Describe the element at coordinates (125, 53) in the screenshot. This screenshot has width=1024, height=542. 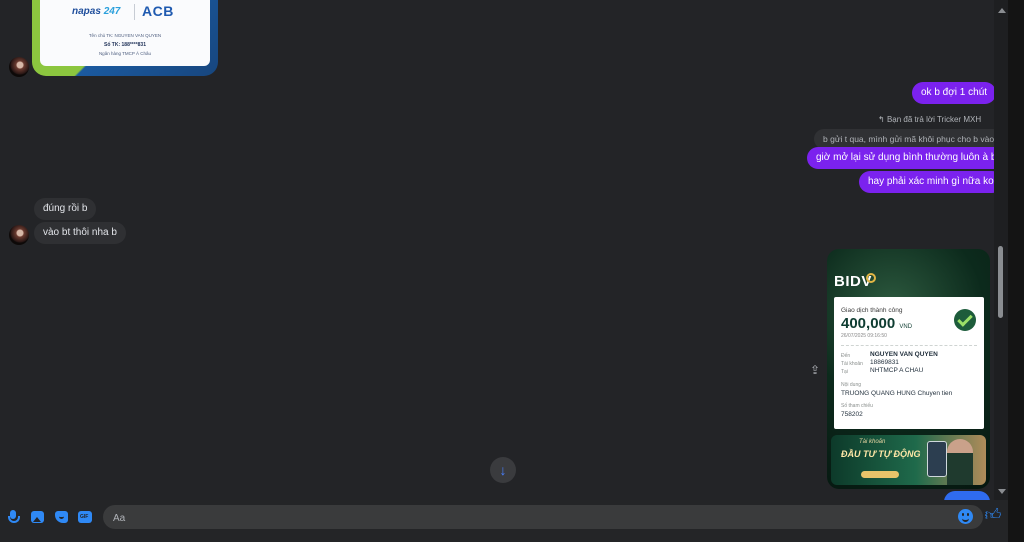
I see `bank-name: Ngân hàng TMCP Á Châu` at that location.